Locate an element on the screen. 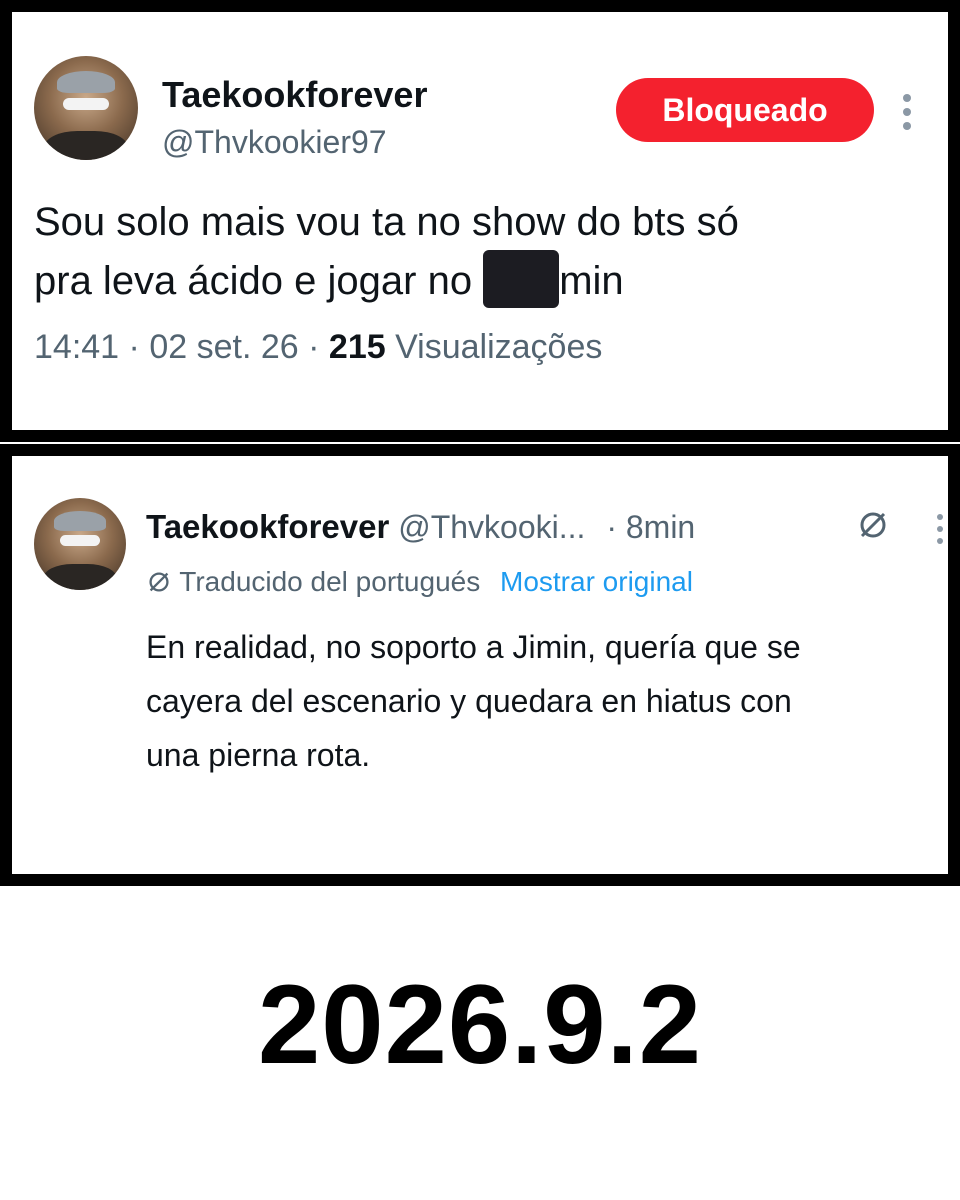 This screenshot has width=960, height=1200. tweet-meta: 14:41 · 02 set. 26 · 215 Visualizações is located at coordinates (318, 347).